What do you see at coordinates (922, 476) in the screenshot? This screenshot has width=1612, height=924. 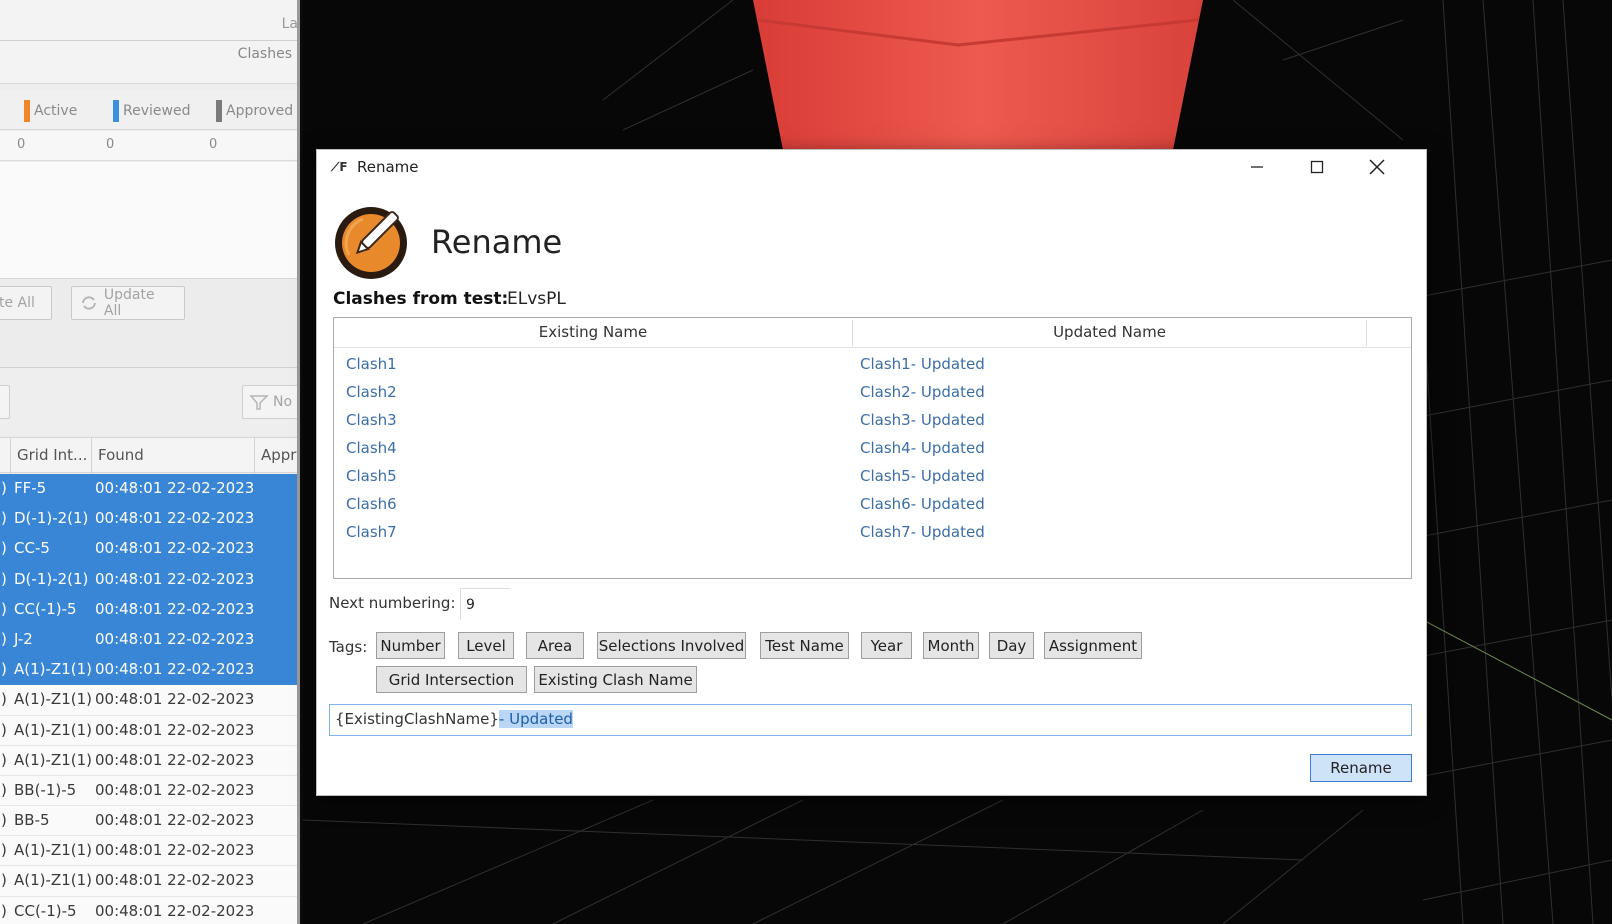 I see `updated-name-cell: Clash5- Updated` at bounding box center [922, 476].